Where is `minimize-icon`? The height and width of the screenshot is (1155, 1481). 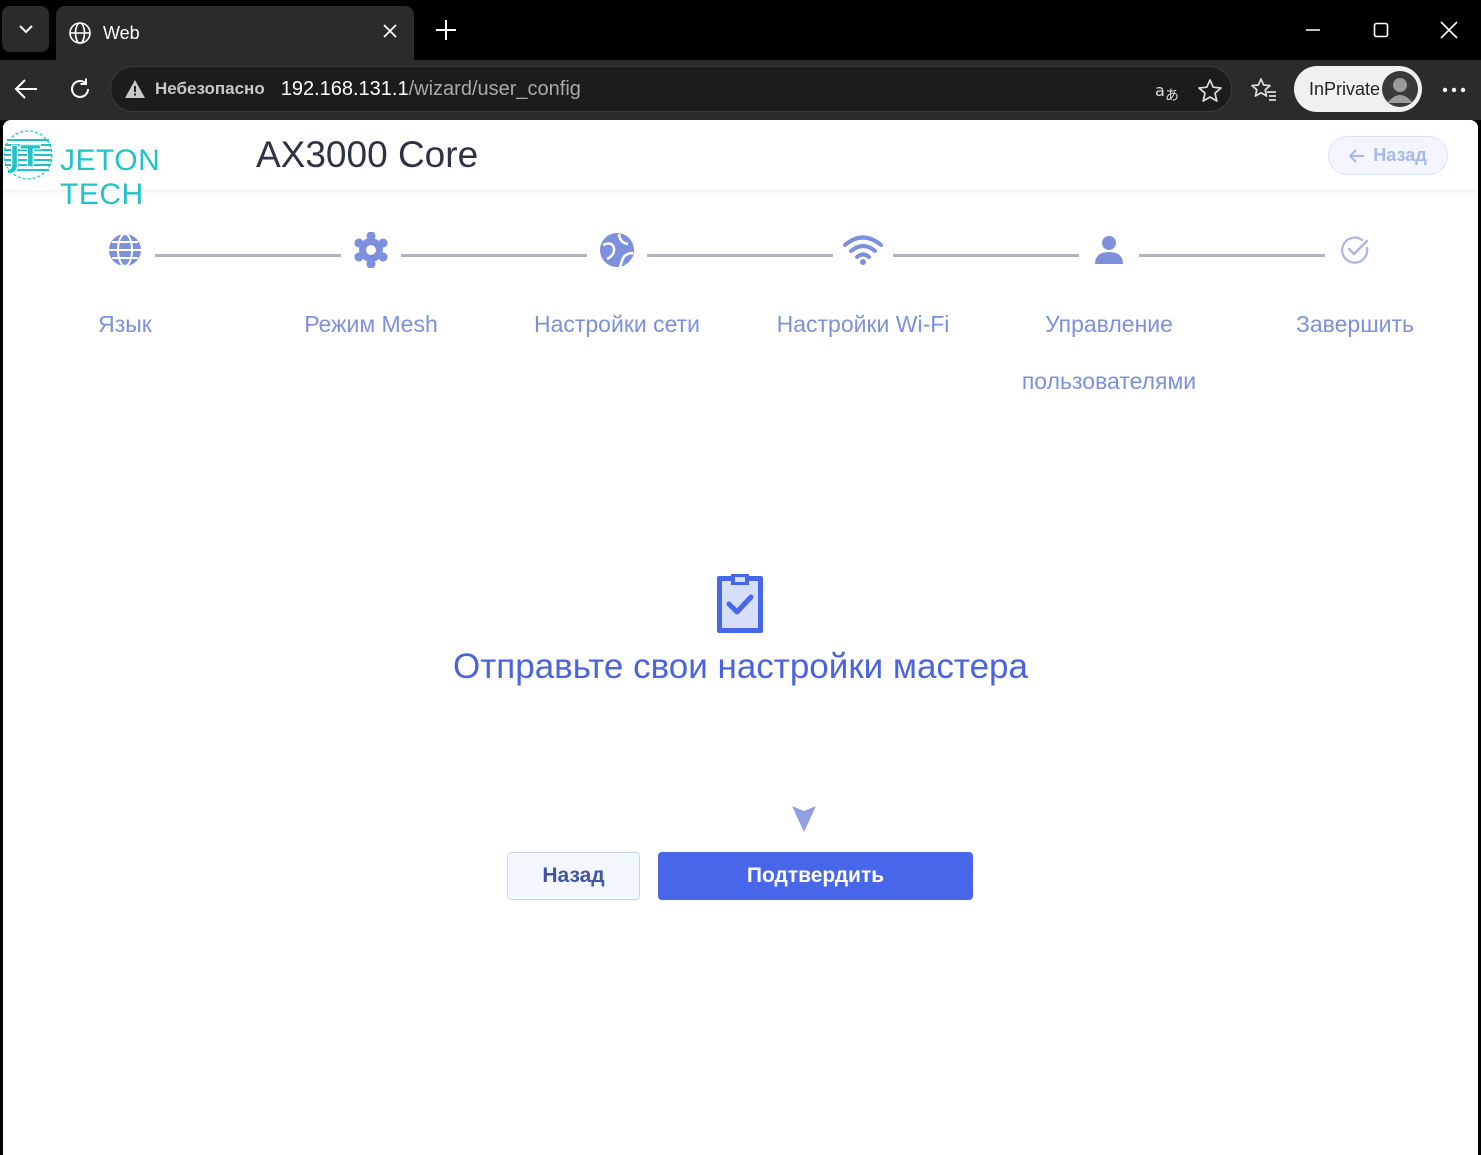 minimize-icon is located at coordinates (1313, 30).